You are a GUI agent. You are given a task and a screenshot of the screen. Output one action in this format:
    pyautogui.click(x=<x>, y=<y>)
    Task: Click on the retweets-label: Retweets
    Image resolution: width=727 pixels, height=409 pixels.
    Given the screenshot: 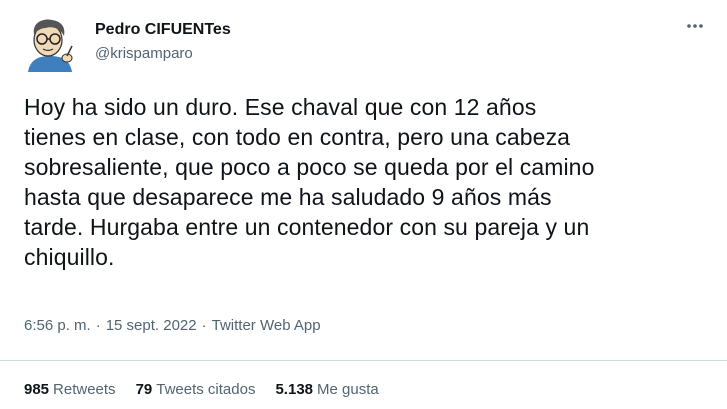 What is the action you would take?
    pyautogui.click(x=84, y=389)
    